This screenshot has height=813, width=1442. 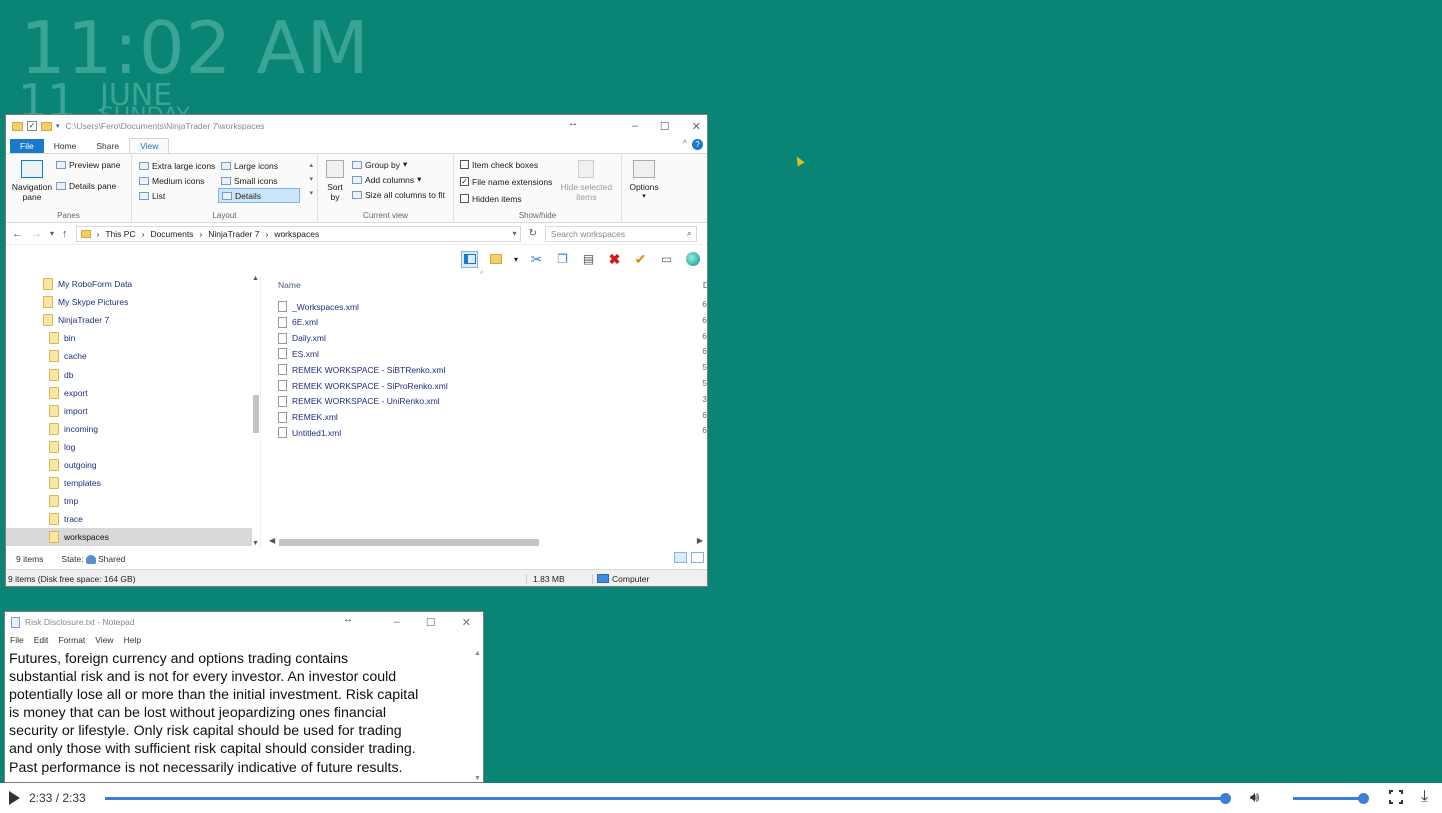 What do you see at coordinates (1254, 797) in the screenshot?
I see `volume-icon: 🔊︎` at bounding box center [1254, 797].